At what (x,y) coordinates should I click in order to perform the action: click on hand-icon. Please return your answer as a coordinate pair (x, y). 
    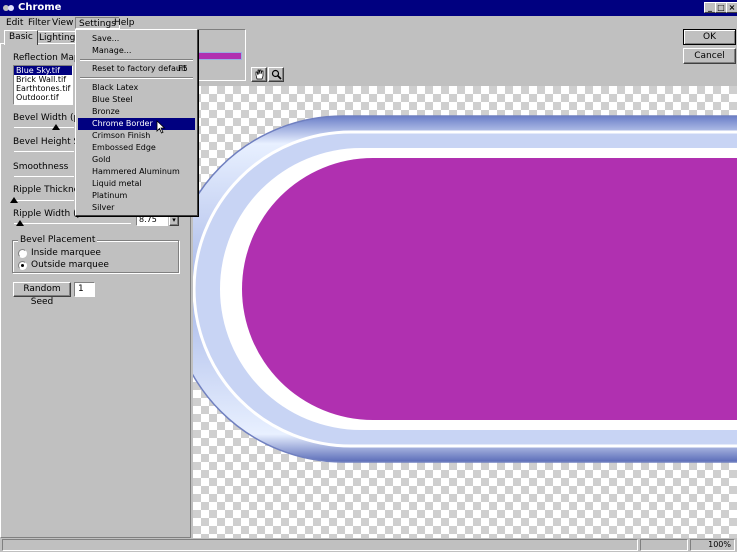
    Looking at the image, I should click on (259, 74).